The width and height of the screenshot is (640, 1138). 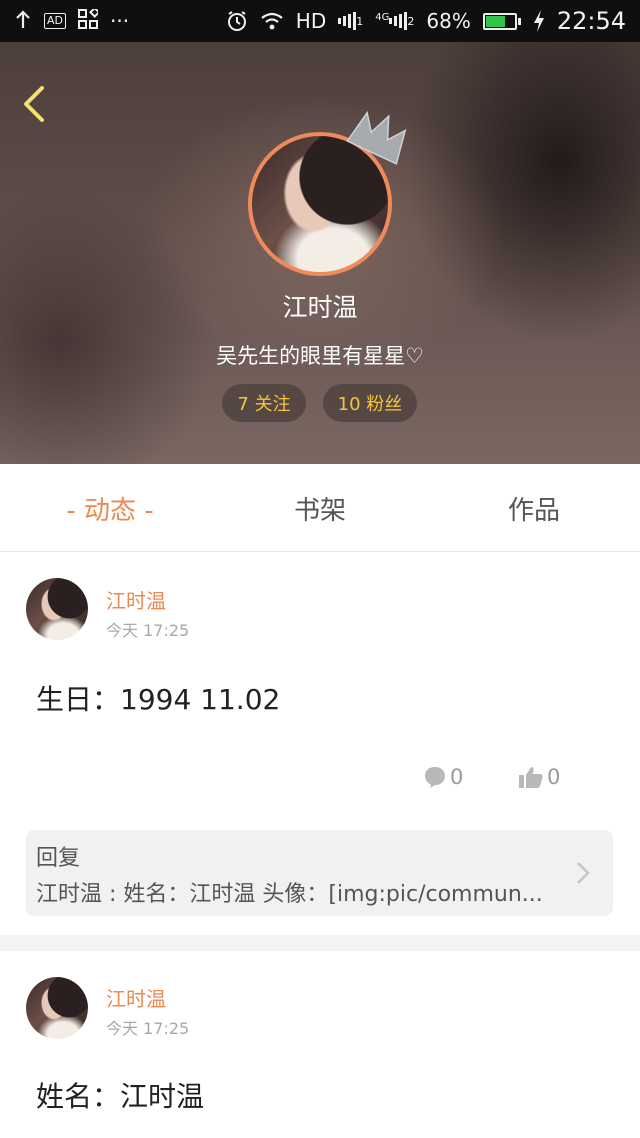 I want to click on battery-percent: 68%, so click(x=448, y=21).